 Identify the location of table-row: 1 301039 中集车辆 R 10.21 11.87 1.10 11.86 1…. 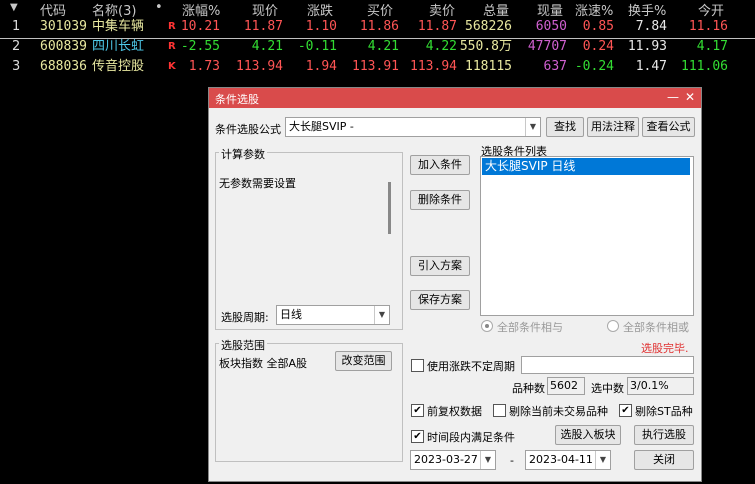
(377, 28).